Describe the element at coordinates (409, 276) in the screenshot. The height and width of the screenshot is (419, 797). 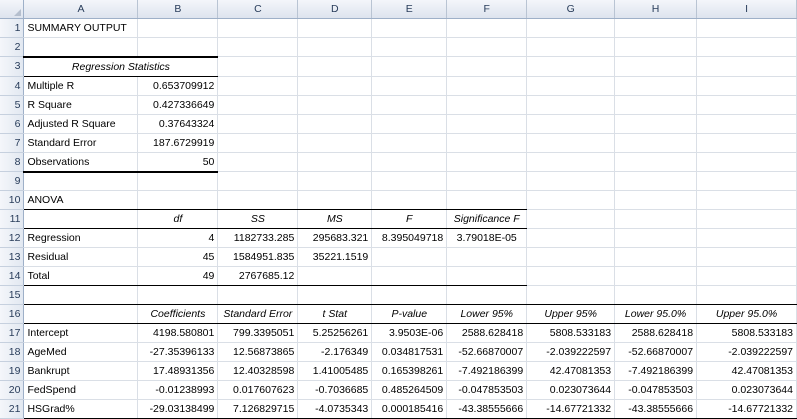
I see `anova-f-cell` at that location.